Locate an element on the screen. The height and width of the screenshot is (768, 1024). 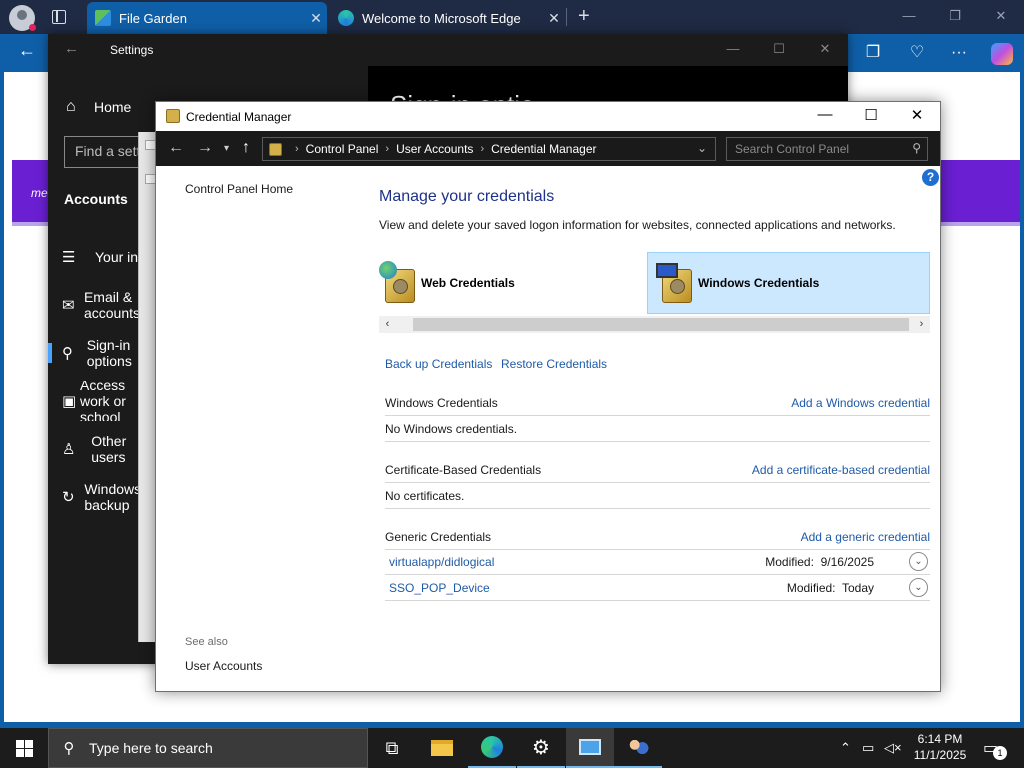
person-card-icon: ☰ is located at coordinates (69, 257).